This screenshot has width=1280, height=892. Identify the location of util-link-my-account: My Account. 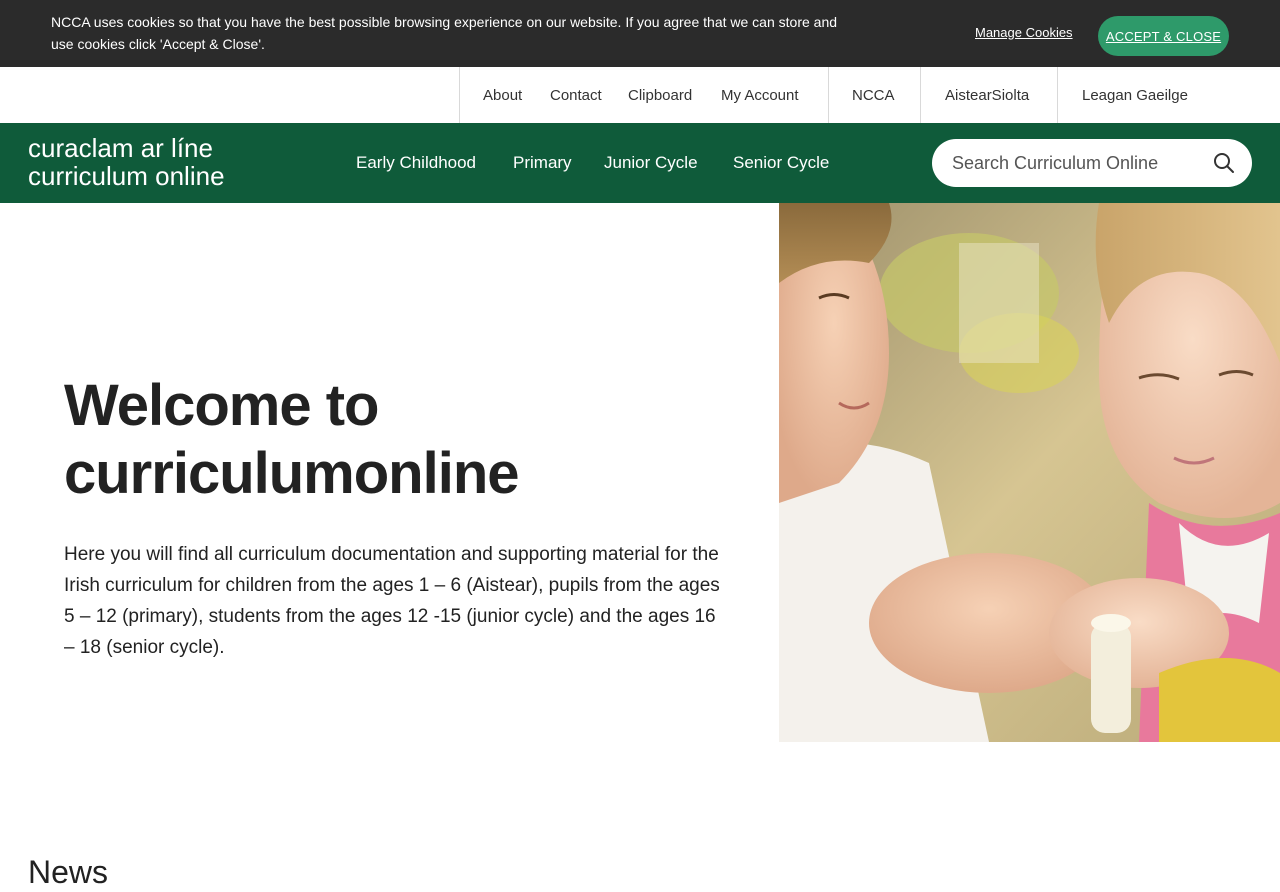
(760, 95).